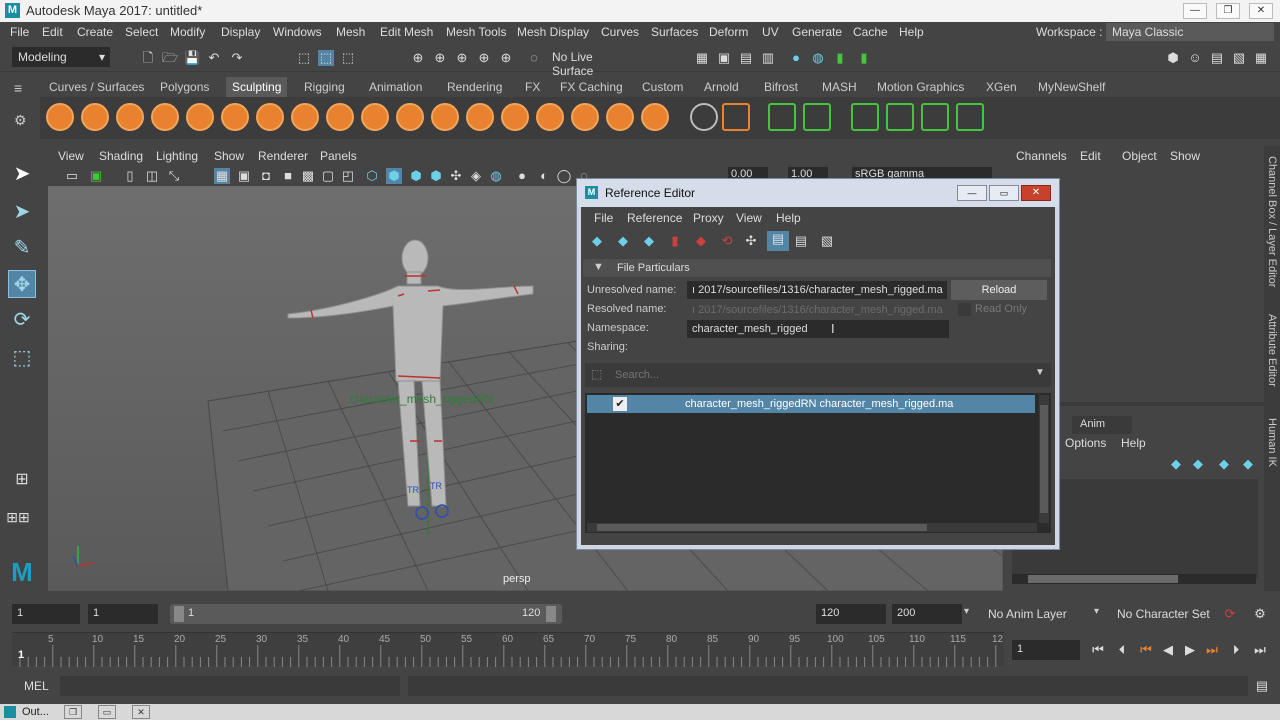  Describe the element at coordinates (770, 32) in the screenshot. I see `menu-uv: UV` at that location.